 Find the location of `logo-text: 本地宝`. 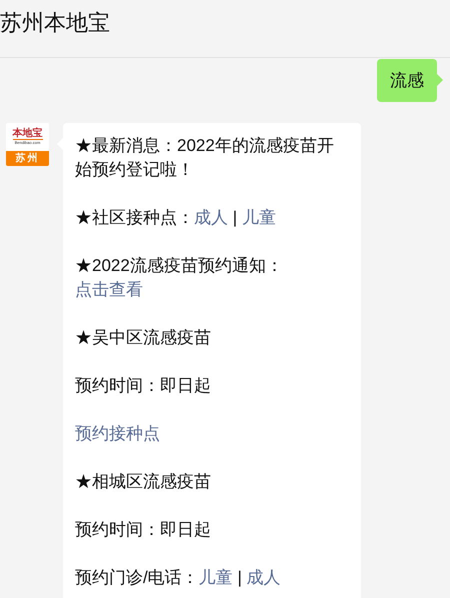

logo-text: 本地宝 is located at coordinates (27, 134).